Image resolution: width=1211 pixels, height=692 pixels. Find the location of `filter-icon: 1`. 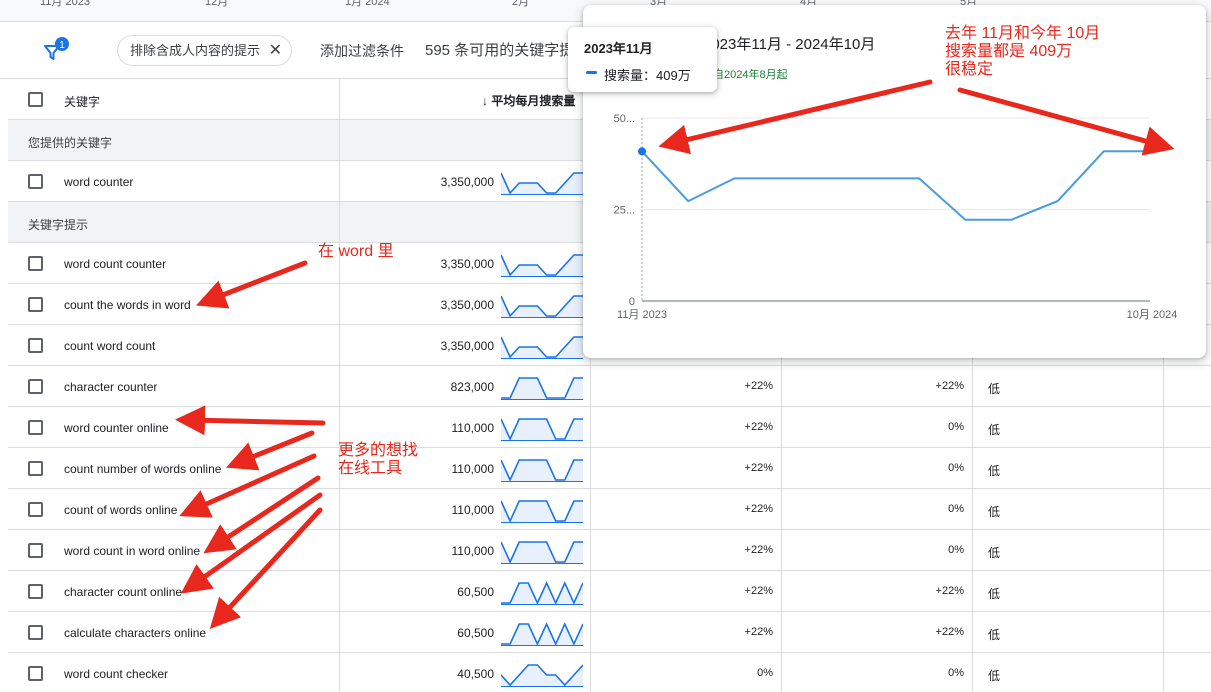

filter-icon: 1 is located at coordinates (55, 50).